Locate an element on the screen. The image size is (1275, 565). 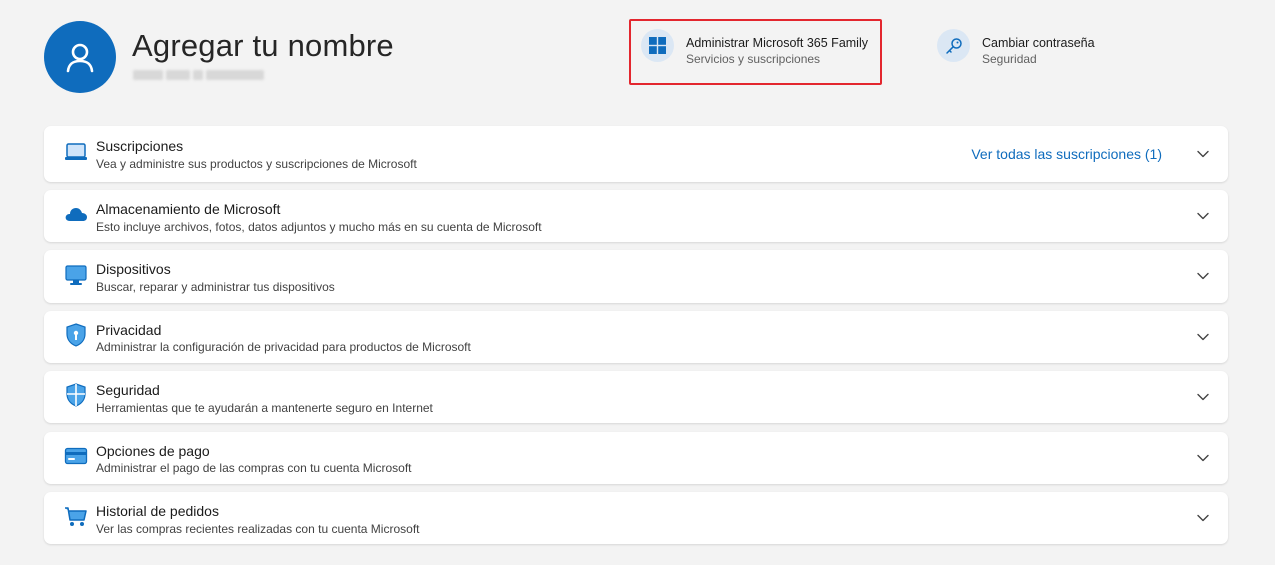
section-title: Dispositivos is located at coordinates (133, 269).